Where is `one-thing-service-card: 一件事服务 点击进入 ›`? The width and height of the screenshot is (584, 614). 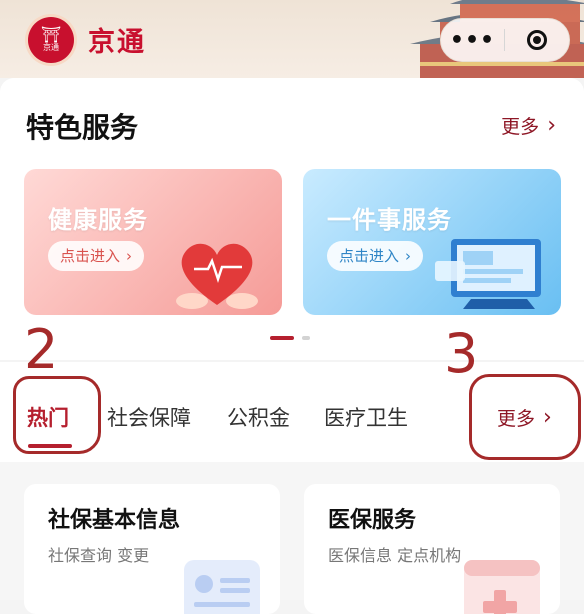 one-thing-service-card: 一件事服务 点击进入 › is located at coordinates (432, 242).